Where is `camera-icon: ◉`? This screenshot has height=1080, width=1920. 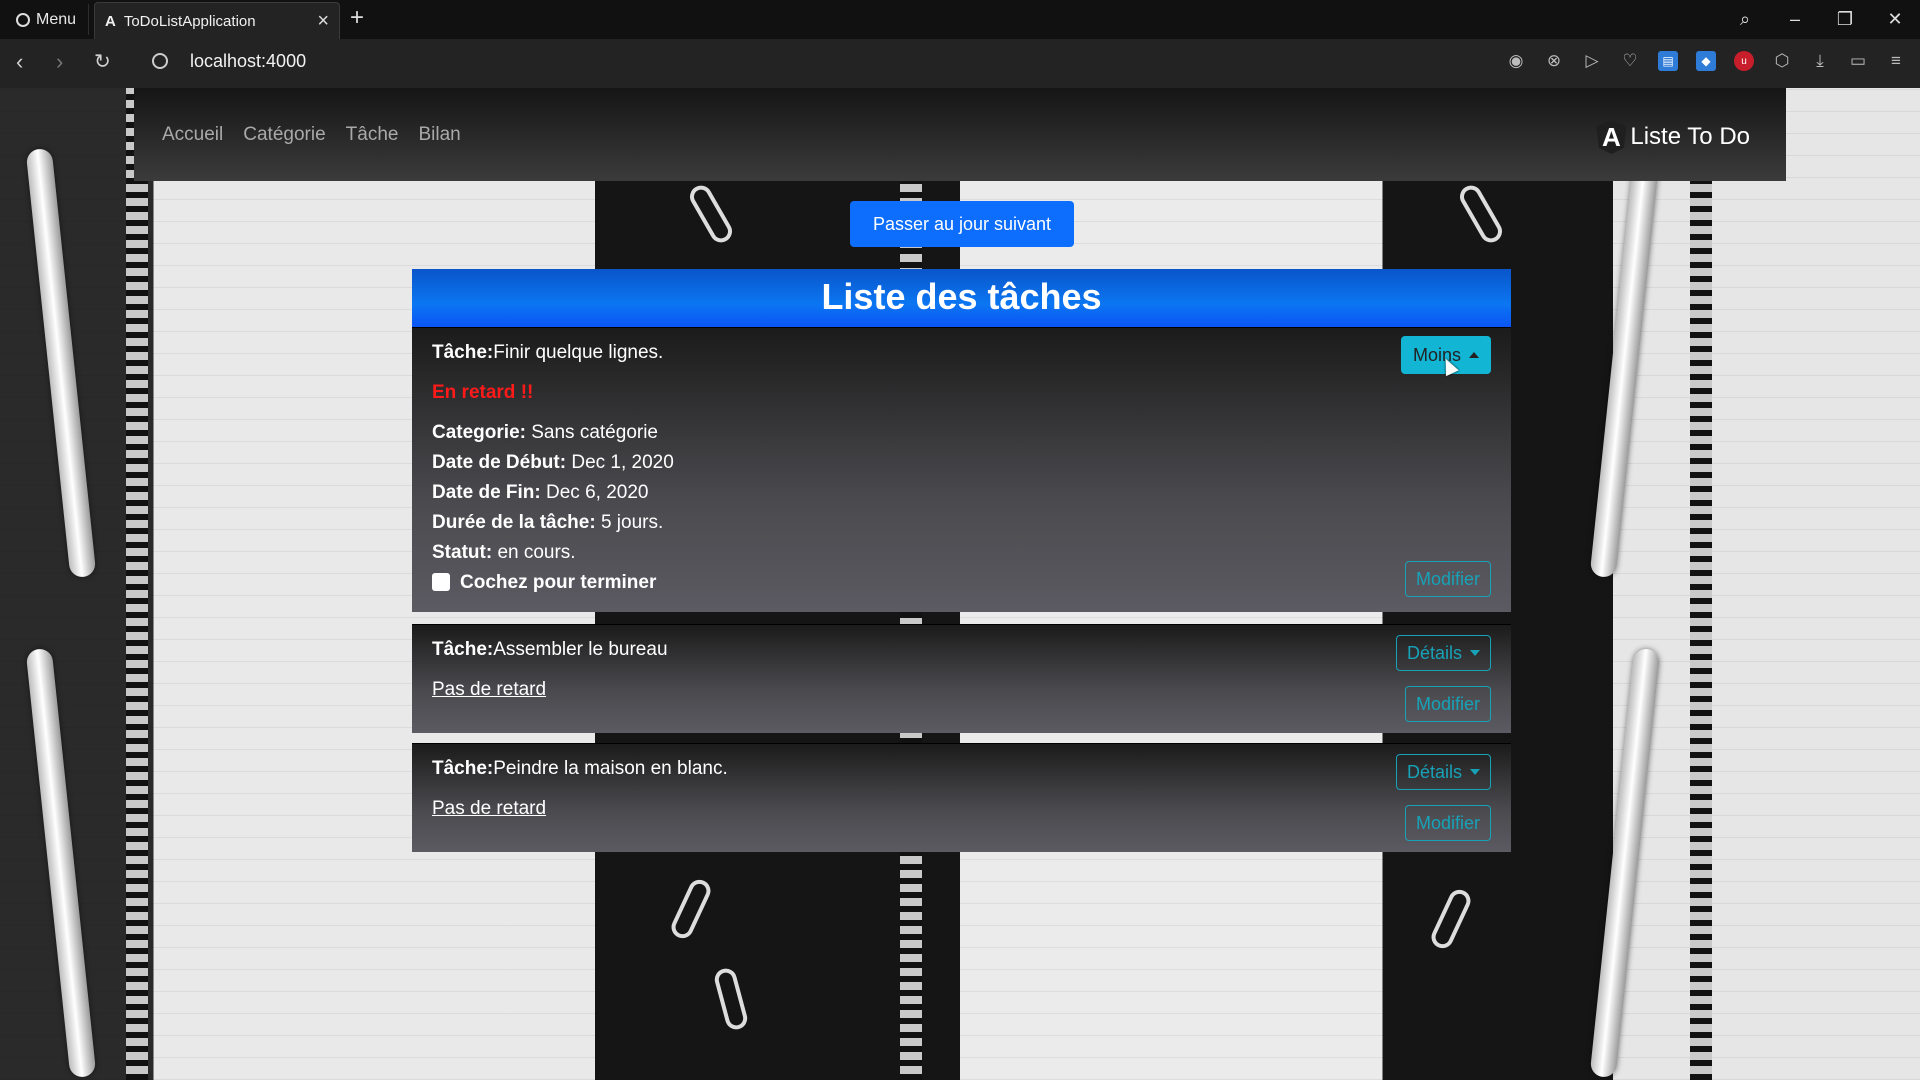 camera-icon: ◉ is located at coordinates (1516, 61).